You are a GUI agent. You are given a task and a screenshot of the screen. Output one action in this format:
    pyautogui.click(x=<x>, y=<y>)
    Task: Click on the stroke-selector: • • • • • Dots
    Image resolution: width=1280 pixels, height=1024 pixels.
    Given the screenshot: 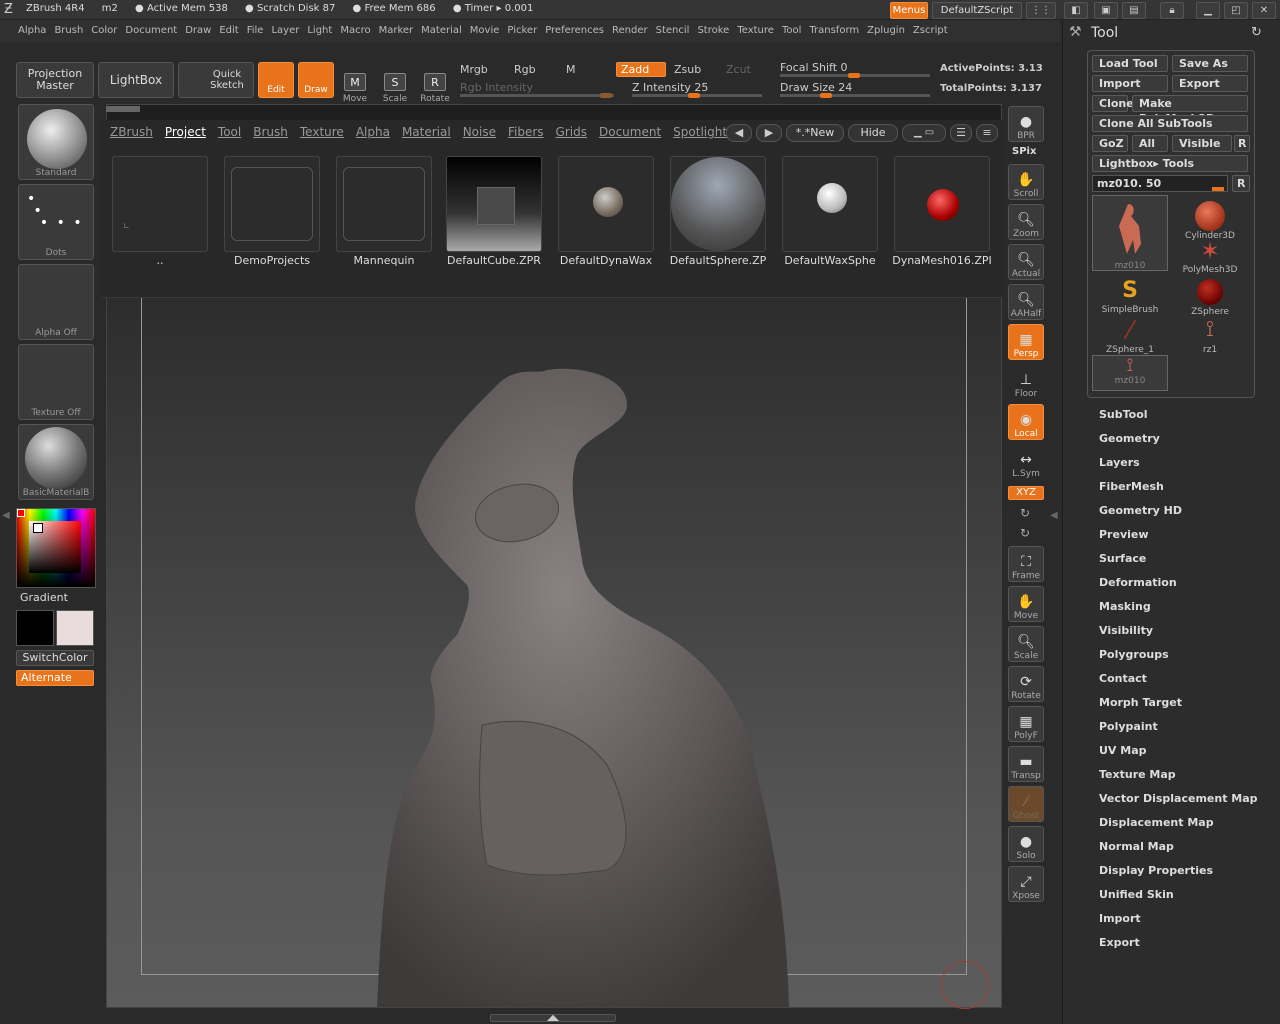 What is the action you would take?
    pyautogui.click(x=56, y=222)
    